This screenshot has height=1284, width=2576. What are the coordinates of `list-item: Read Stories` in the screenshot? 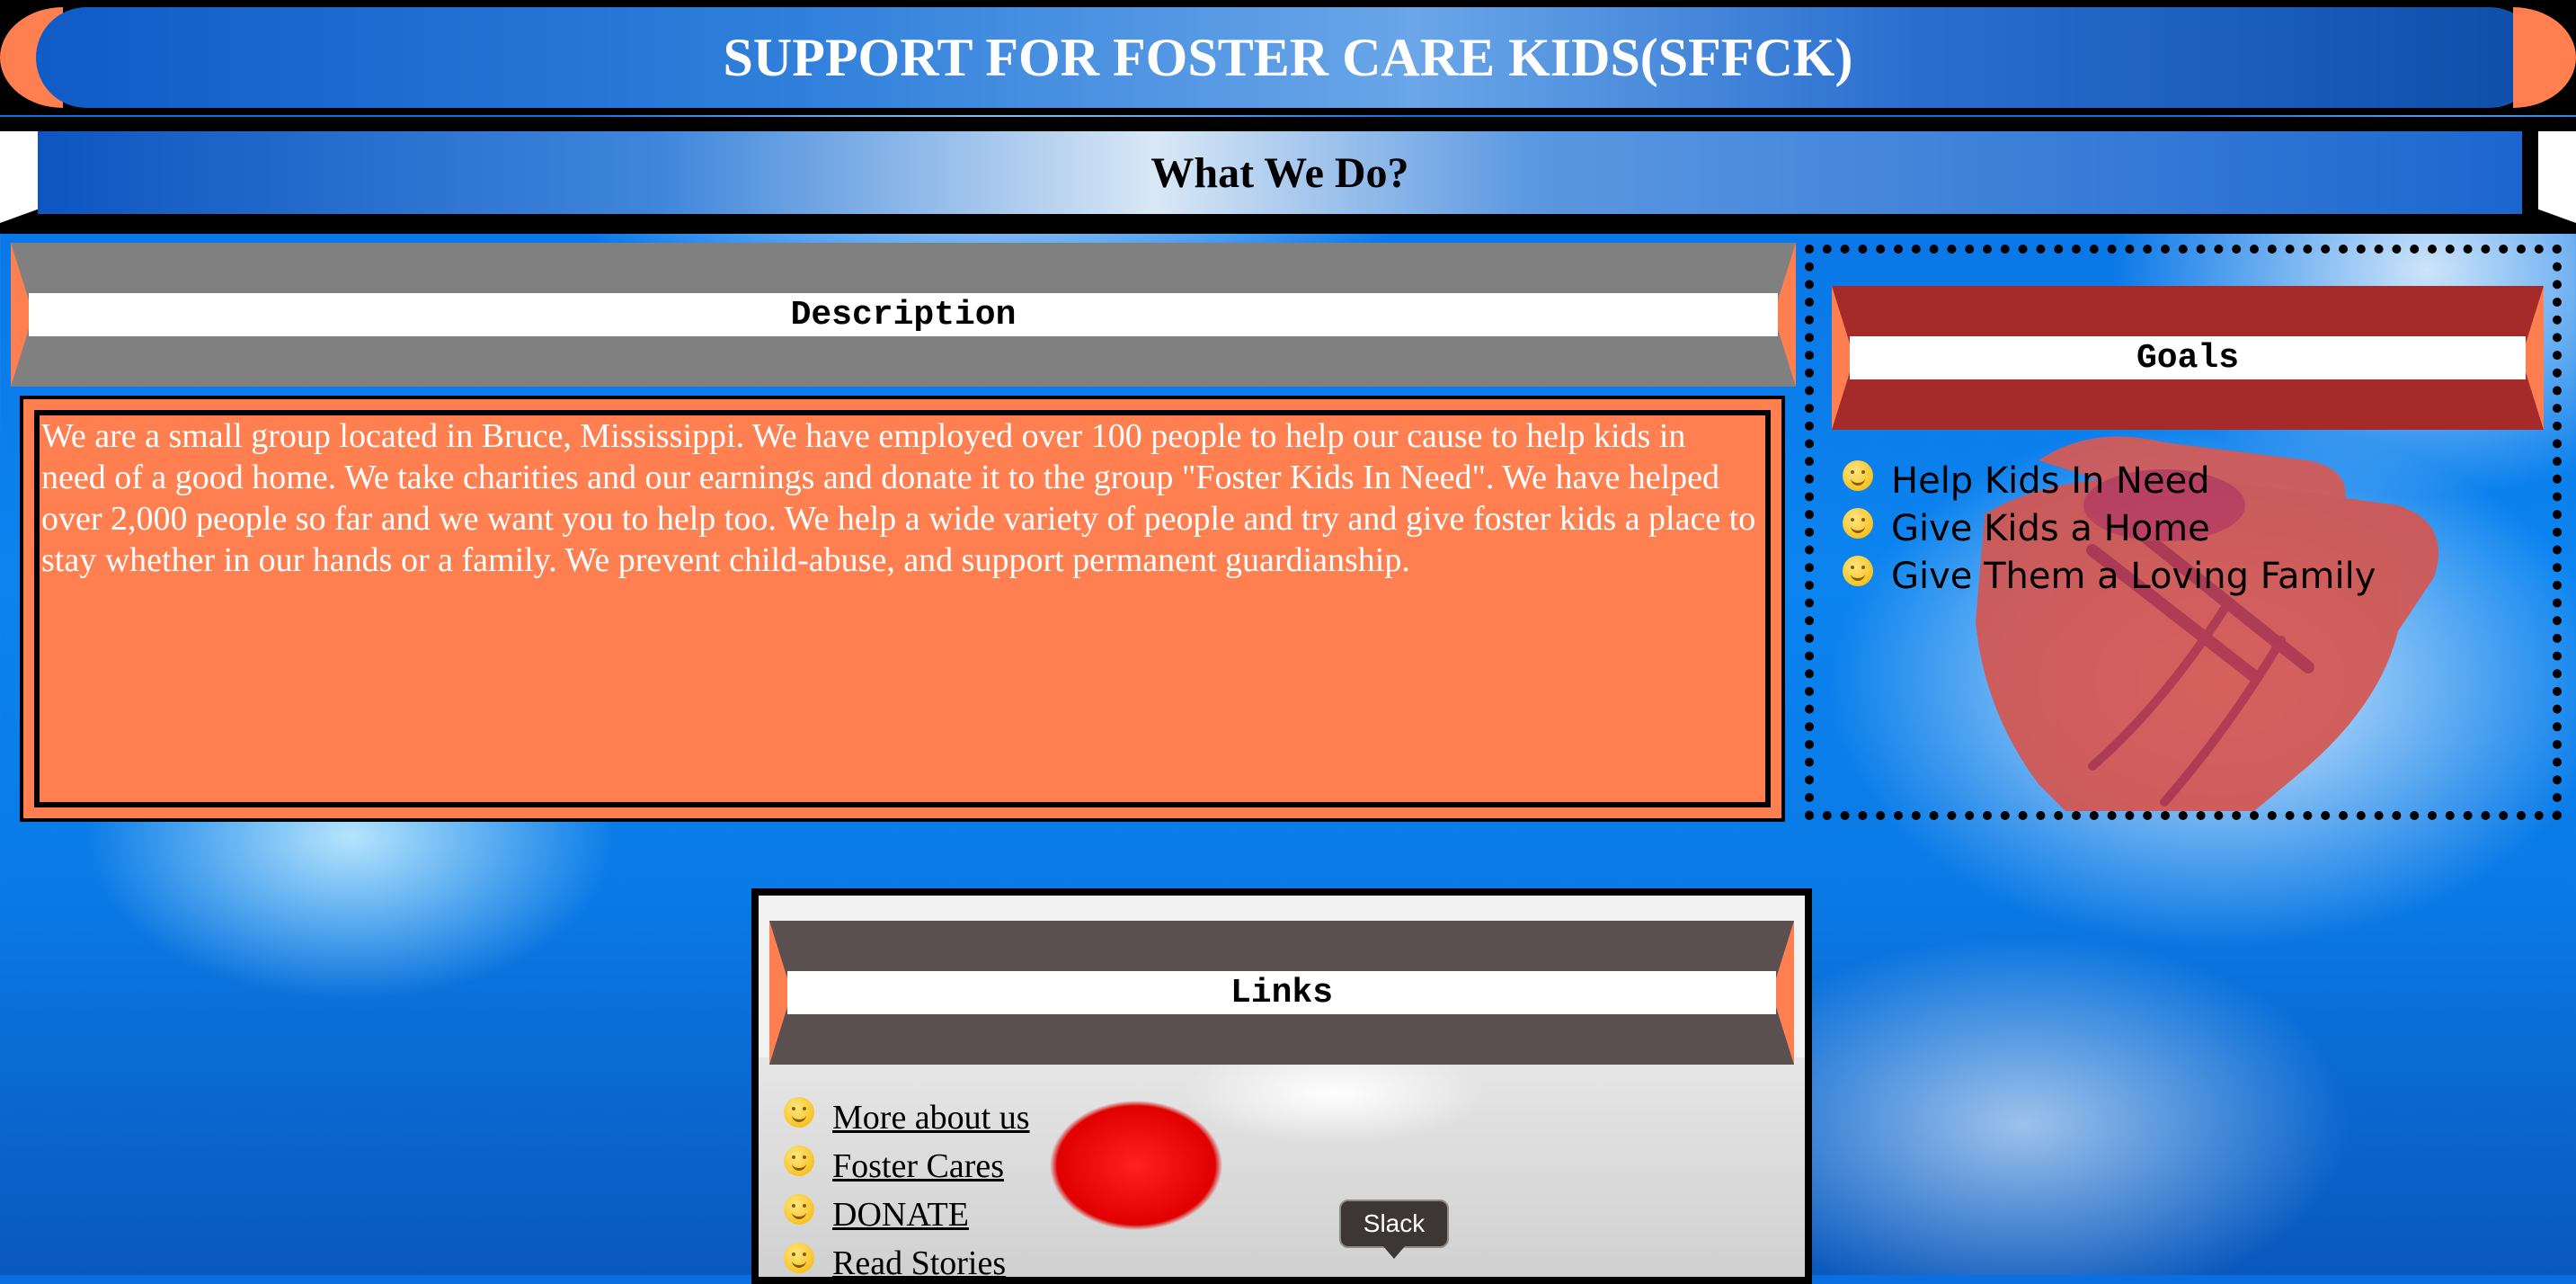 It's located at (907, 1258).